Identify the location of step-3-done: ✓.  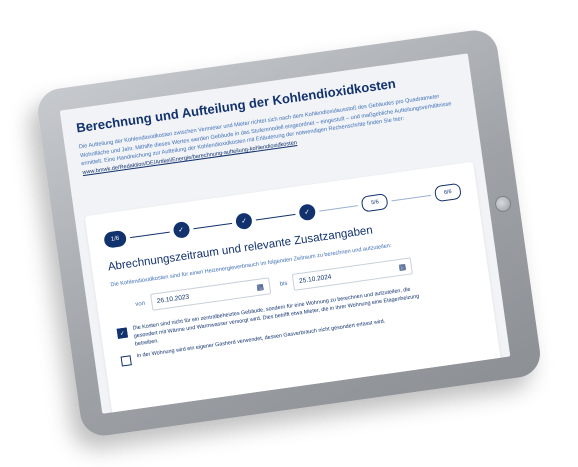
(244, 221).